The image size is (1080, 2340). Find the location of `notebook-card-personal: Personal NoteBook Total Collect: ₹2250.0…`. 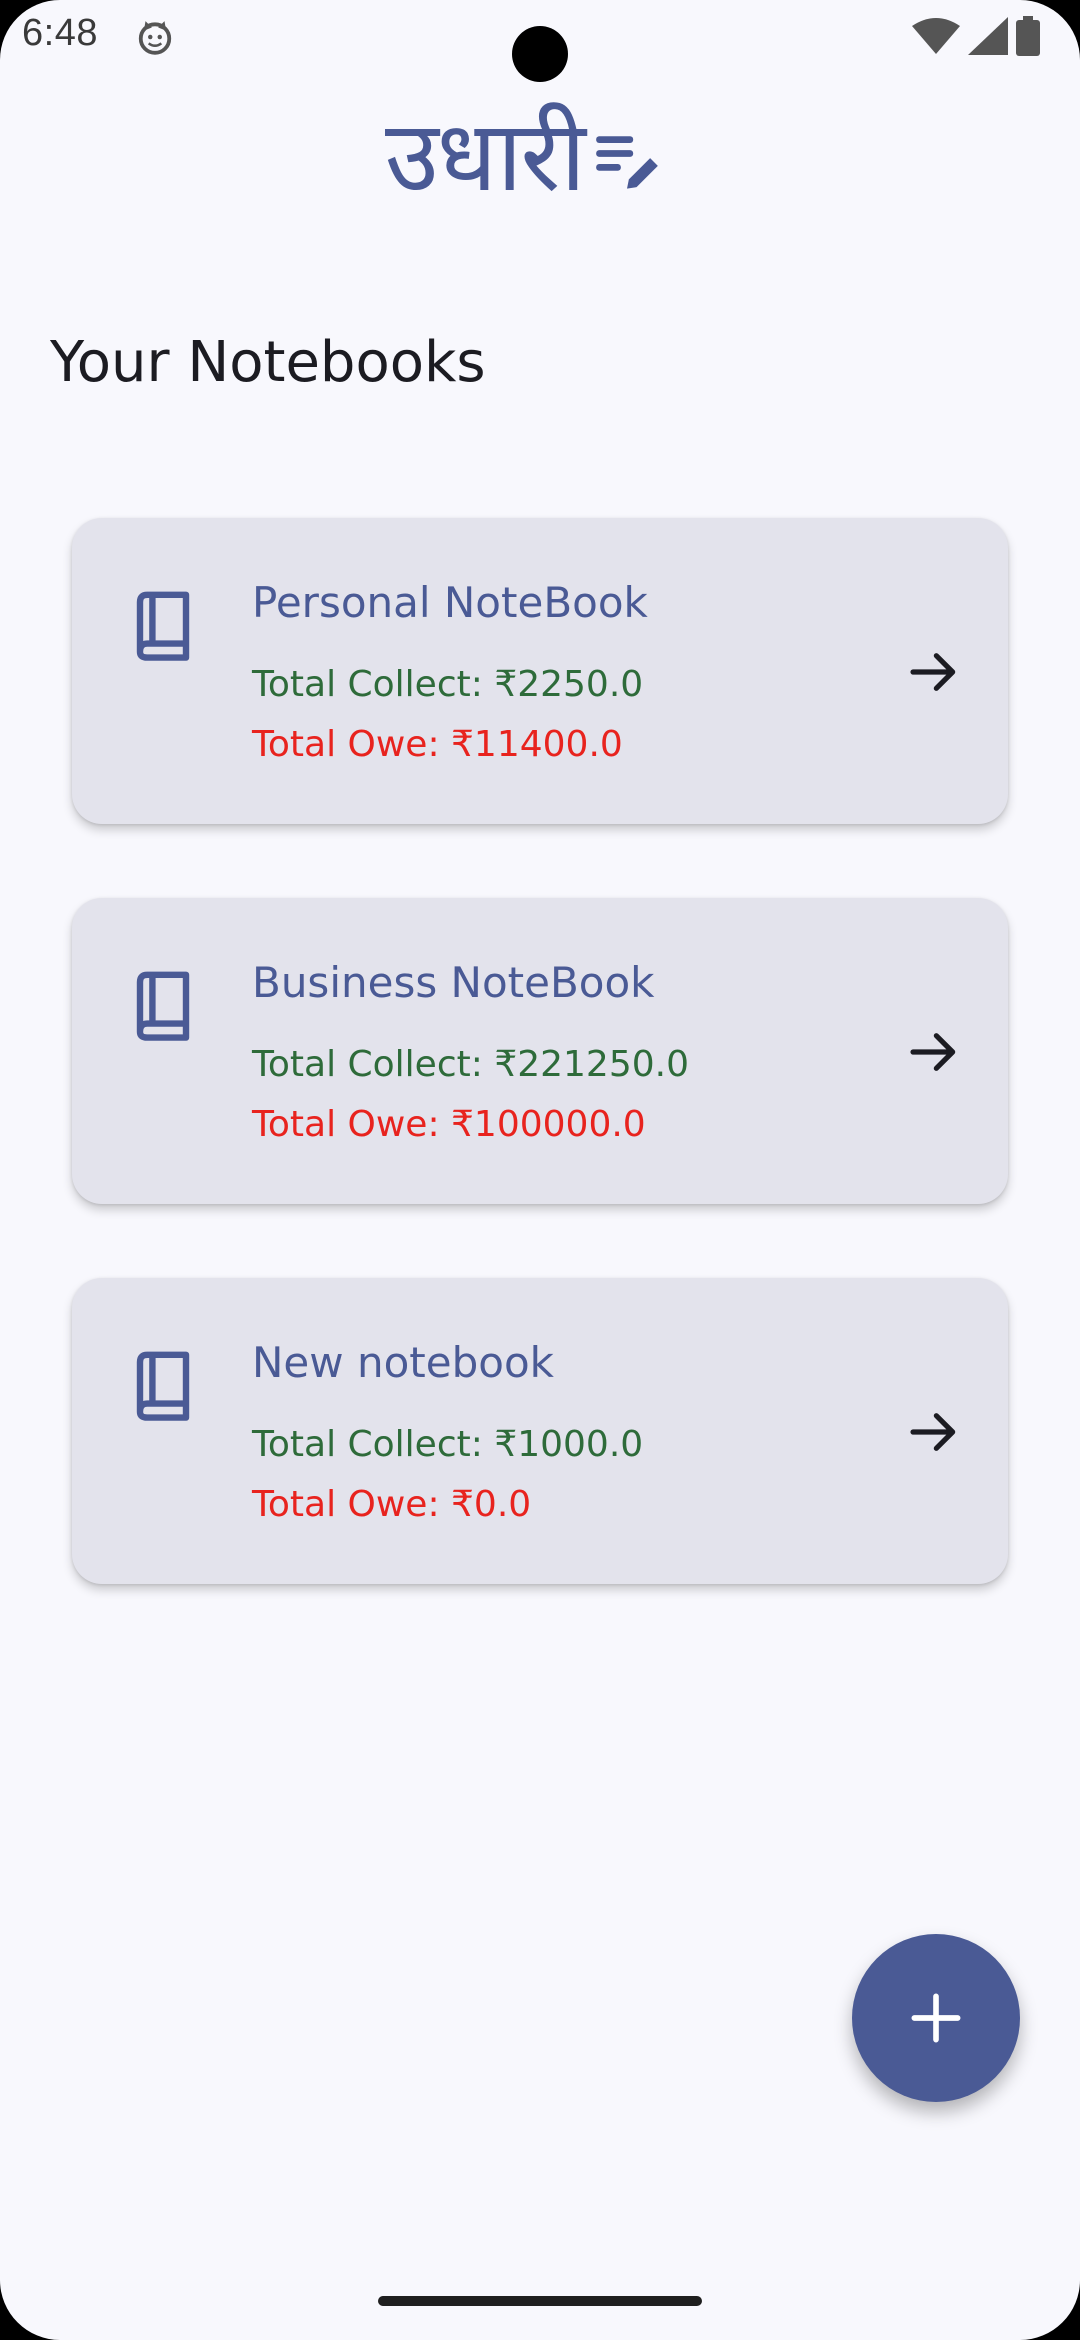

notebook-card-personal: Personal NoteBook Total Collect: ₹2250.0… is located at coordinates (540, 671).